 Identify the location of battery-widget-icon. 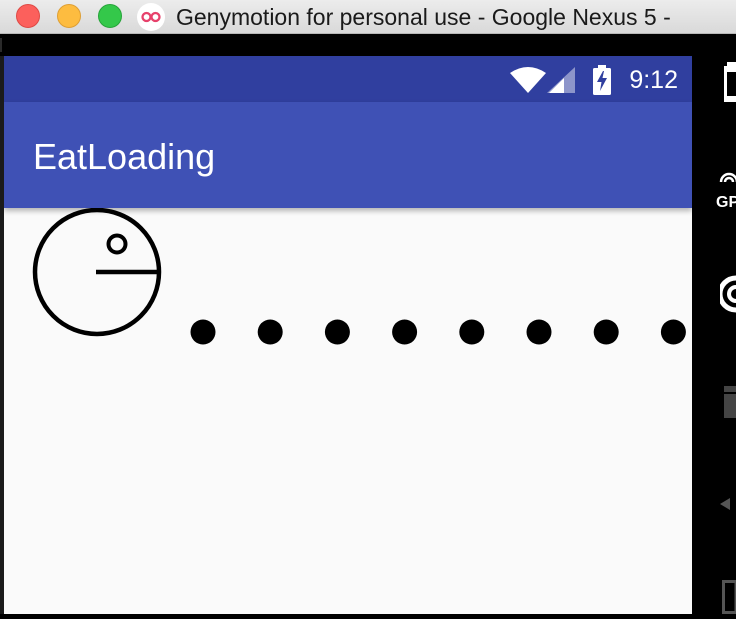
(729, 86).